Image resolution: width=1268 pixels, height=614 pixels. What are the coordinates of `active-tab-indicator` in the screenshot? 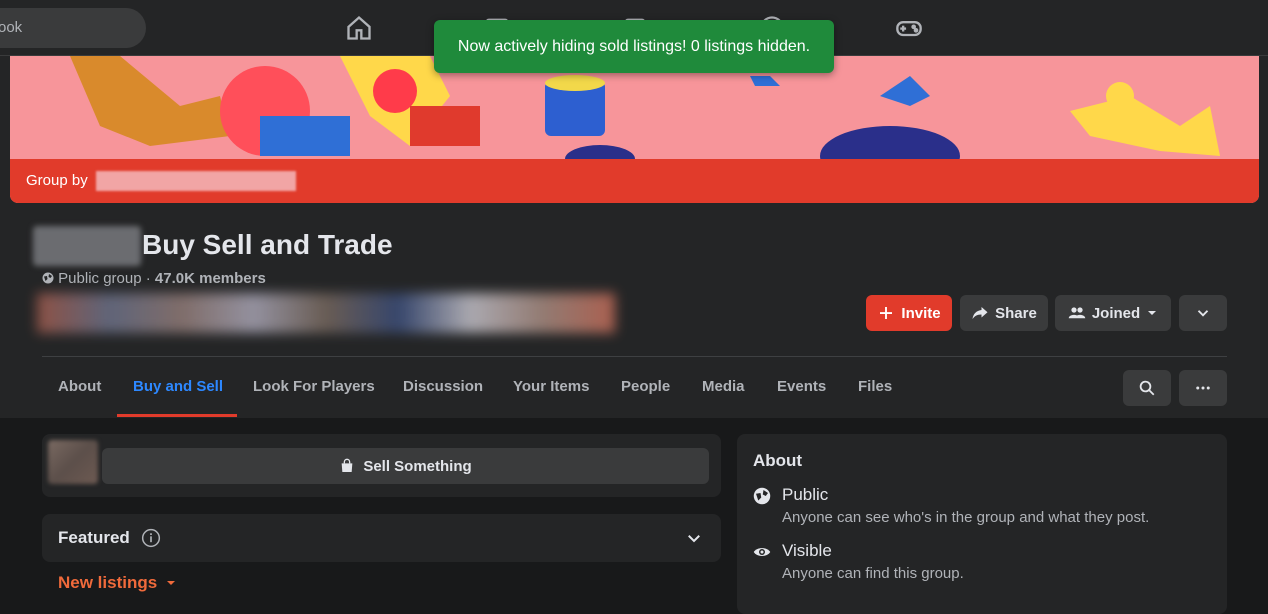 It's located at (177, 415).